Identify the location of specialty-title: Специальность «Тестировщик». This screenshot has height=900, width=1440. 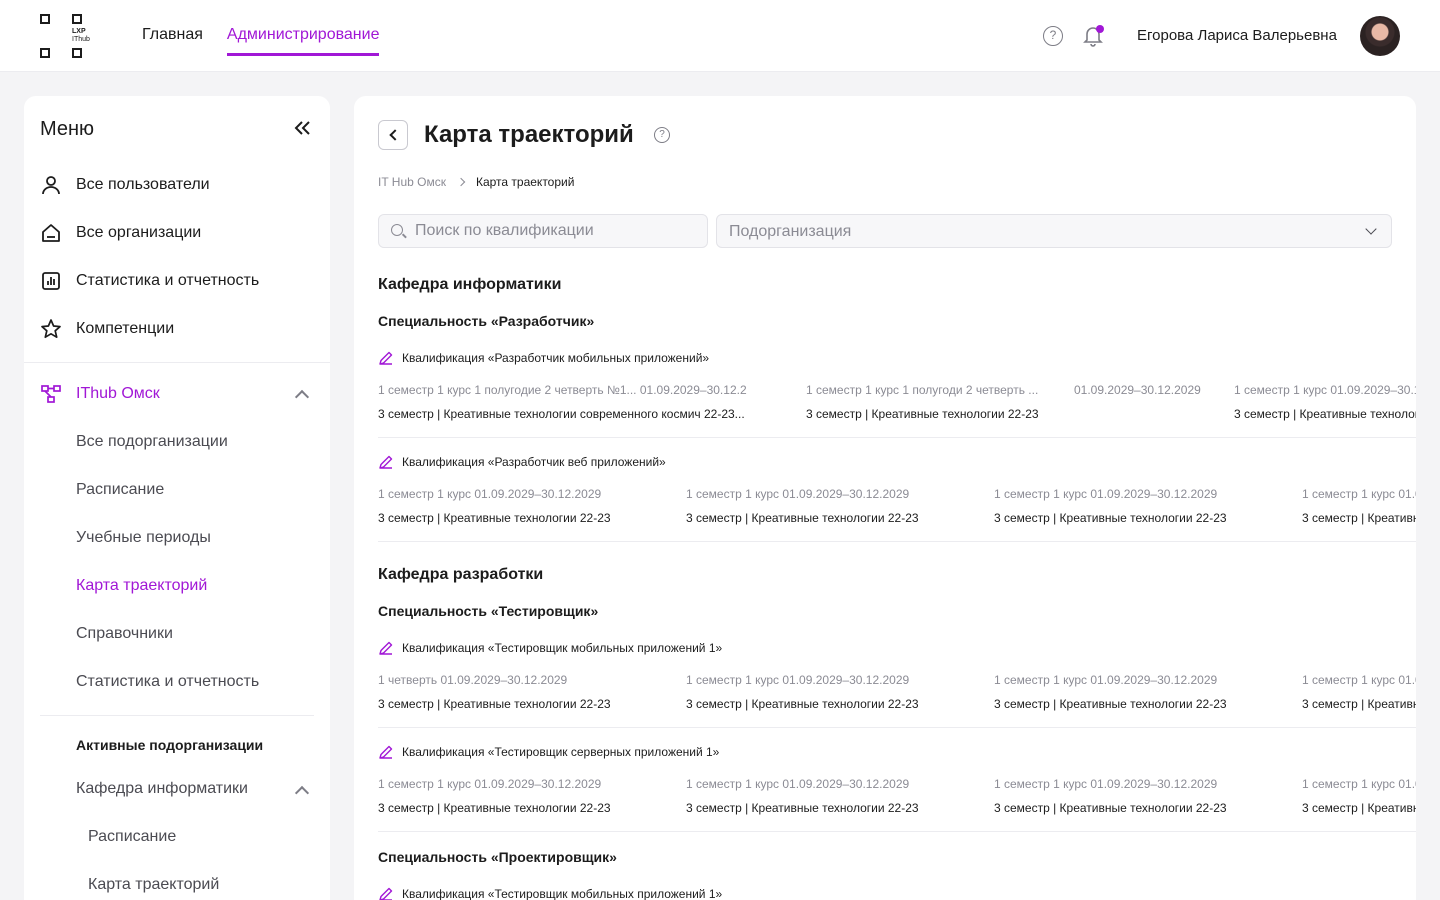
(488, 611).